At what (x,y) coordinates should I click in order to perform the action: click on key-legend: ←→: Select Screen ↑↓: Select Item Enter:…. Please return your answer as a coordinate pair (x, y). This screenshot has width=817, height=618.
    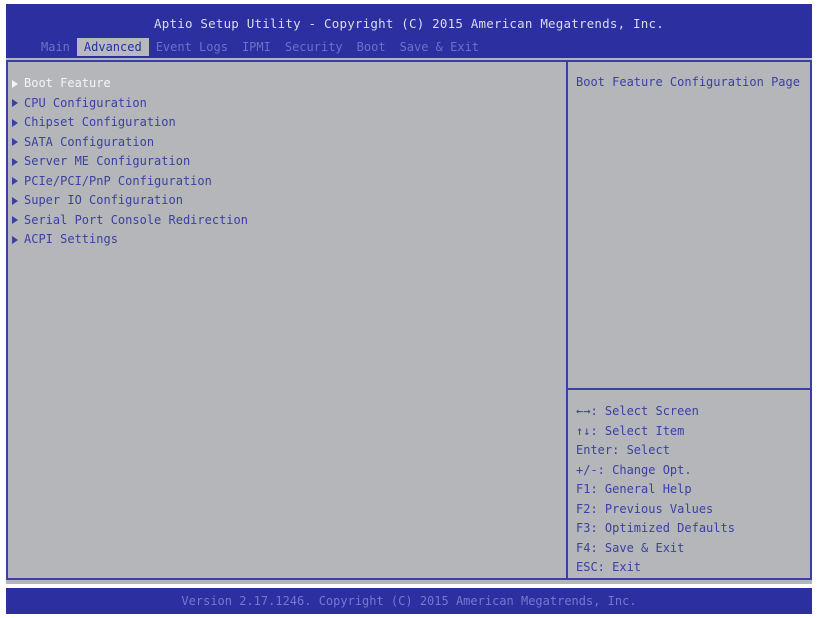
    Looking at the image, I should click on (655, 490).